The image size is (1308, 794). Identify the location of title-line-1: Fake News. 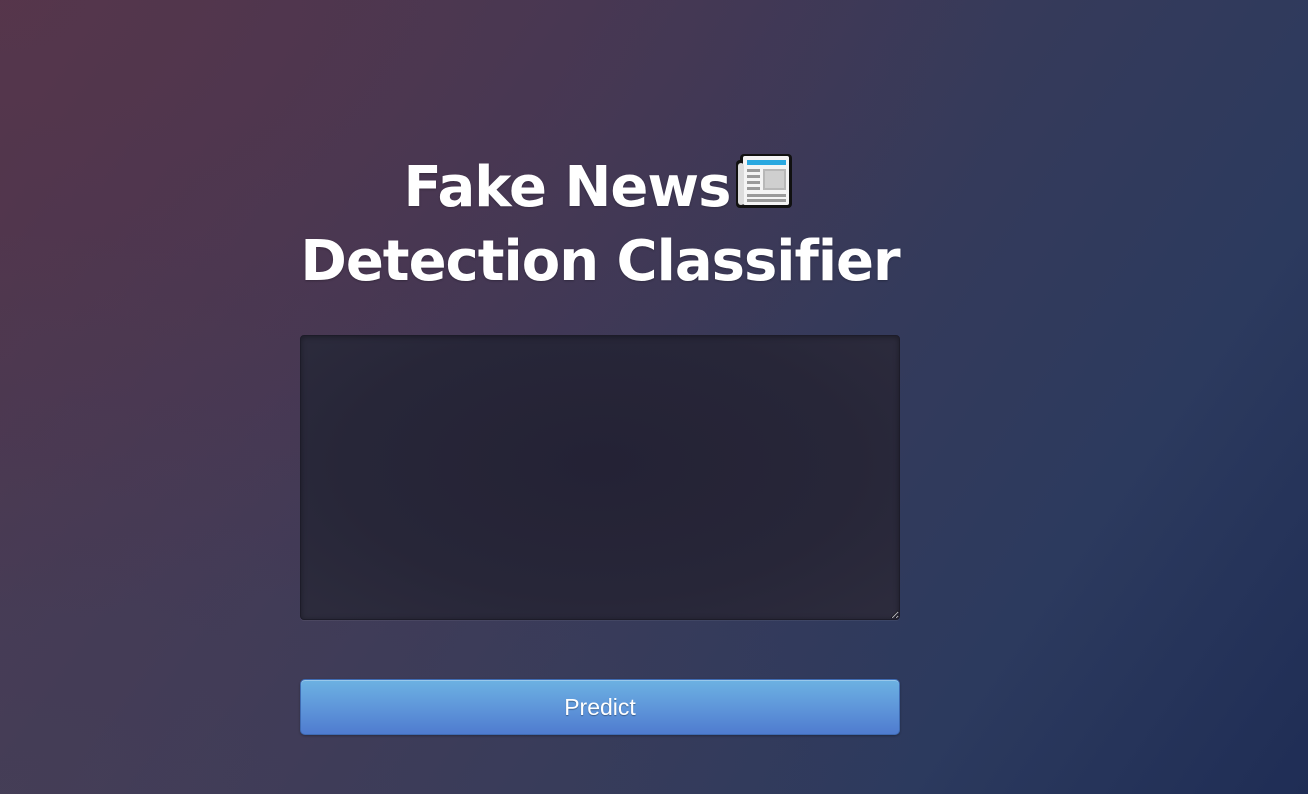
(600, 187).